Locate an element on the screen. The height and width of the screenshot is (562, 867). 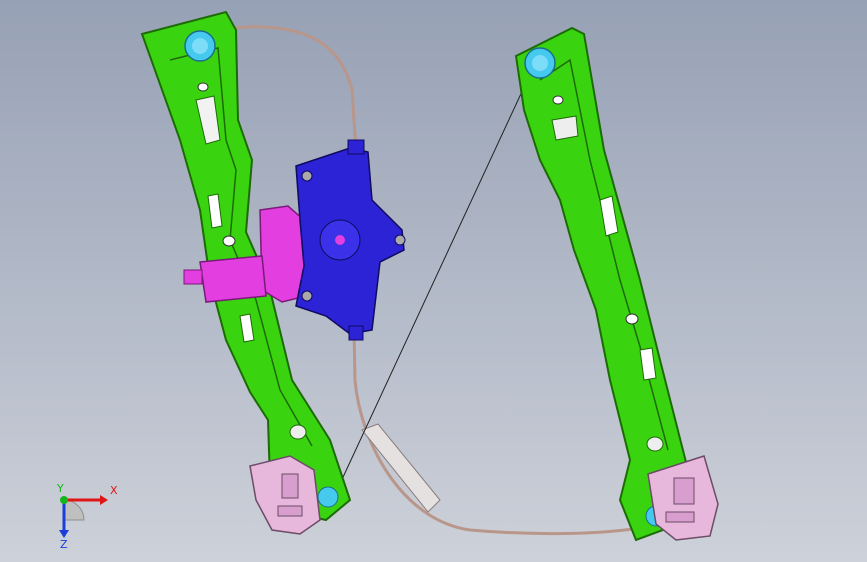
cable-sleeve is located at coordinates (401, 468).